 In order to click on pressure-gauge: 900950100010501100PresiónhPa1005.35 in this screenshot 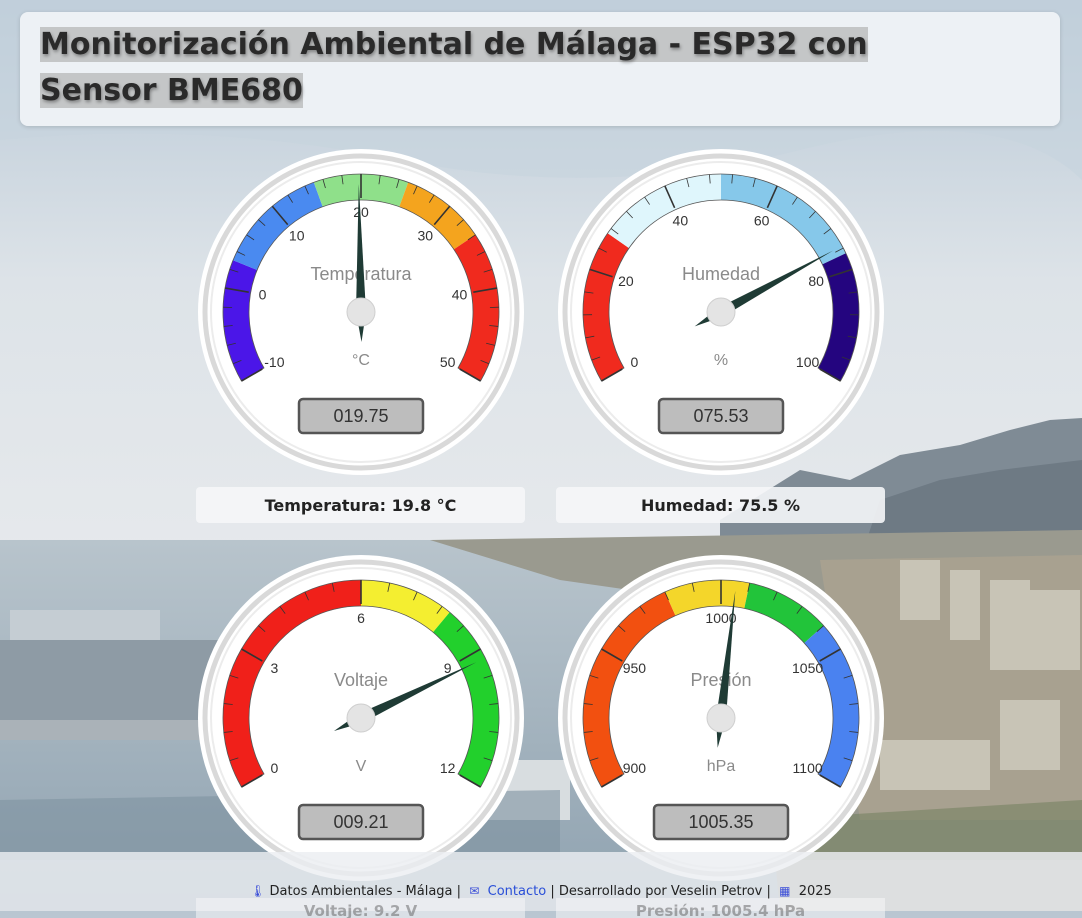, I will do `click(721, 718)`.